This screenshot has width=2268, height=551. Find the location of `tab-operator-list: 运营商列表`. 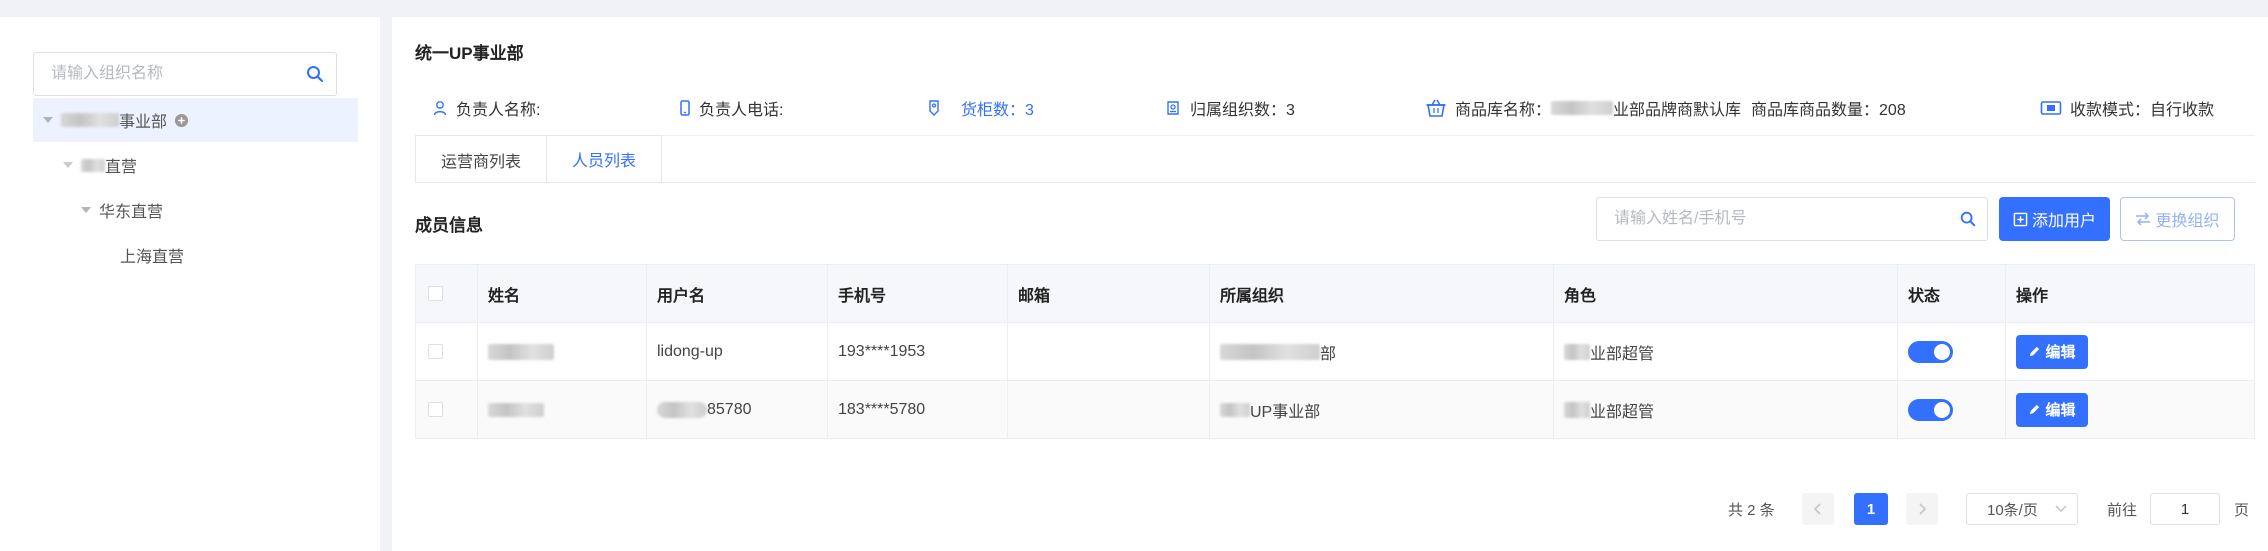

tab-operator-list: 运营商列表 is located at coordinates (481, 159).